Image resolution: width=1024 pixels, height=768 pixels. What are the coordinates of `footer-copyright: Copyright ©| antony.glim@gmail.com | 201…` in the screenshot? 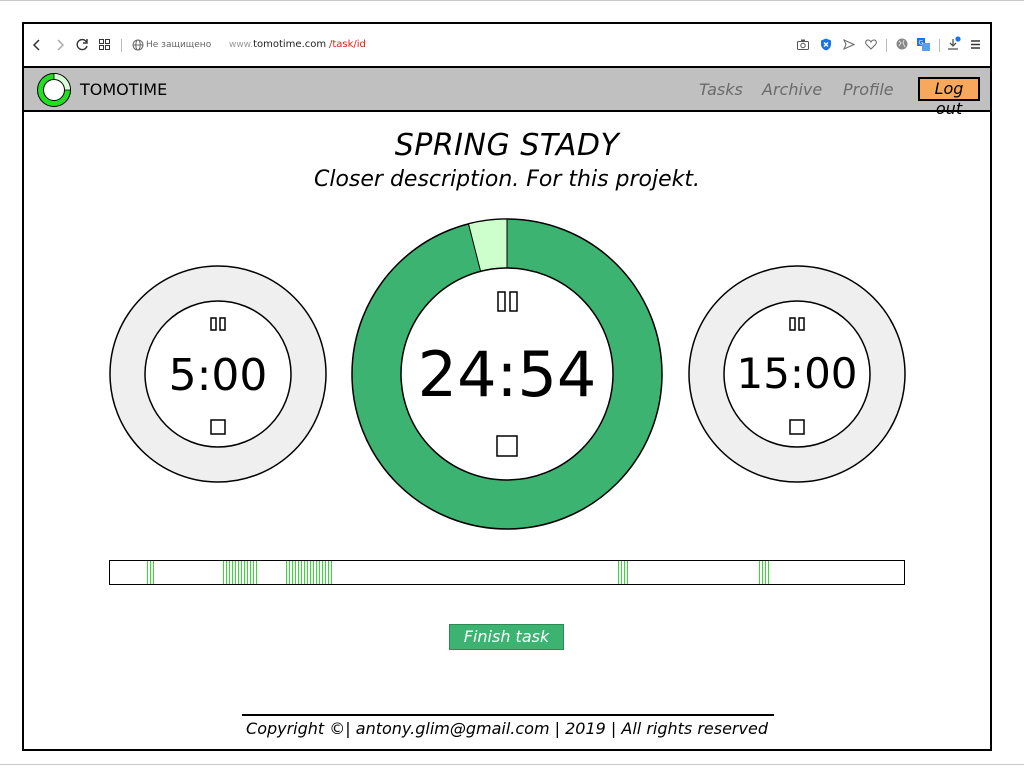 It's located at (507, 728).